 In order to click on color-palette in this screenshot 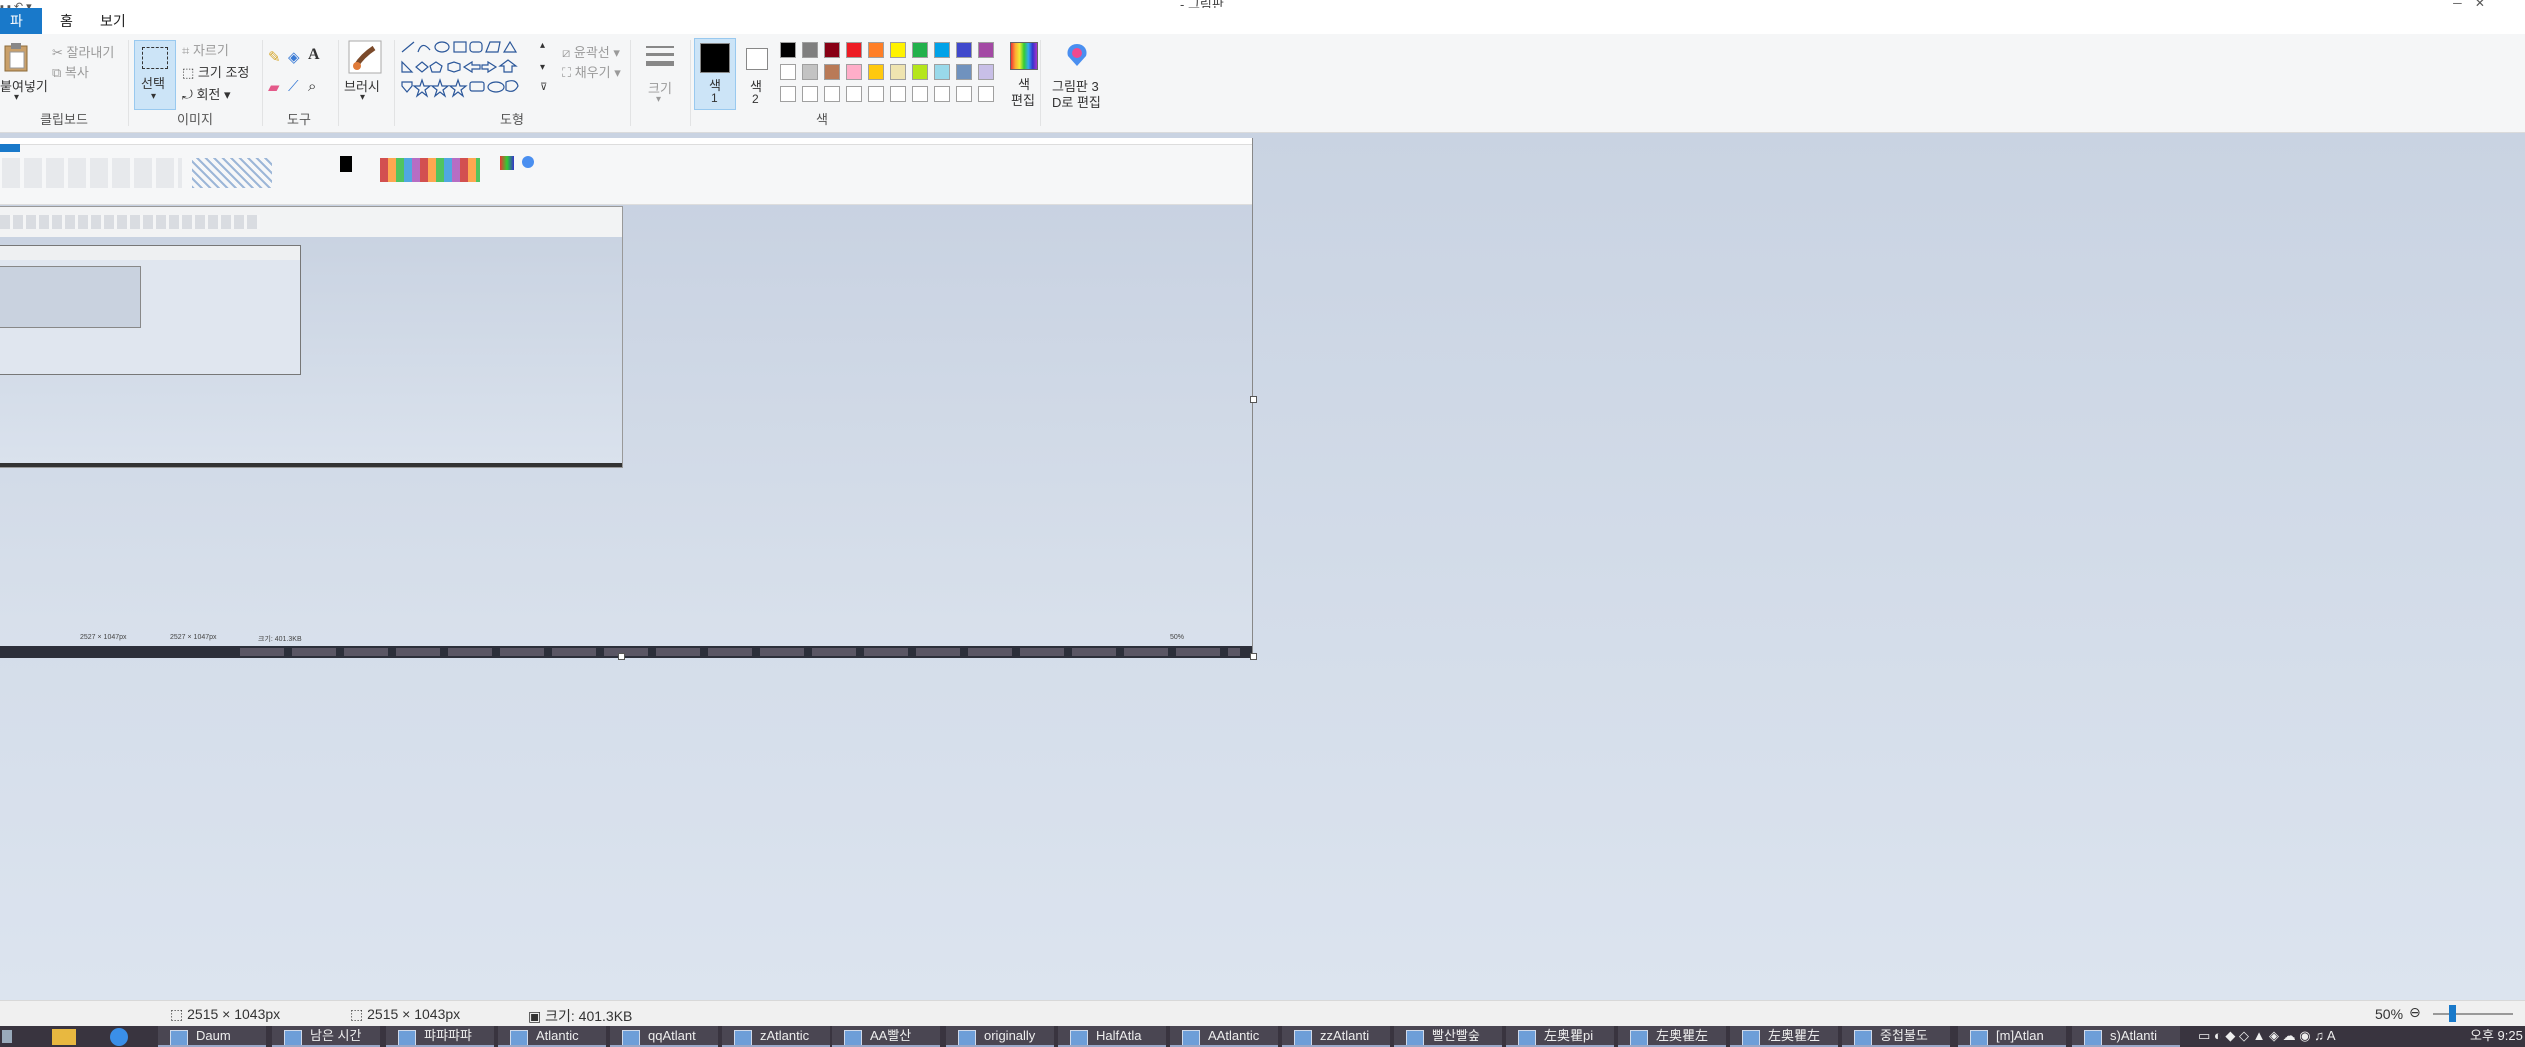, I will do `click(892, 73)`.